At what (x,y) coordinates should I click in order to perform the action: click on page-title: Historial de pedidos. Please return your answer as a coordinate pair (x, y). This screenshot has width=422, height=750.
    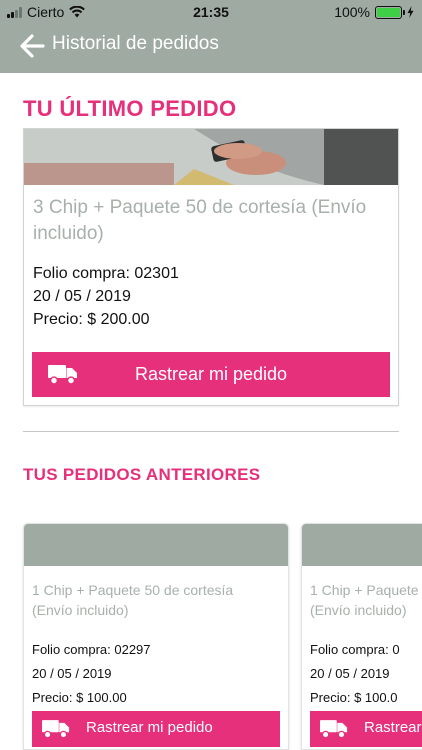
    Looking at the image, I should click on (135, 43).